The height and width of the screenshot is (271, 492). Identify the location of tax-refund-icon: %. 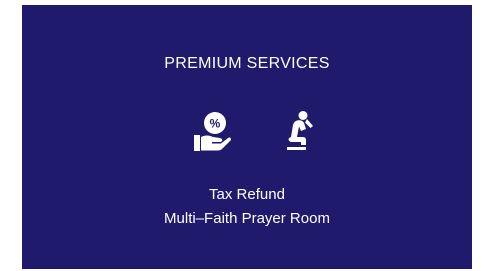
(212, 132).